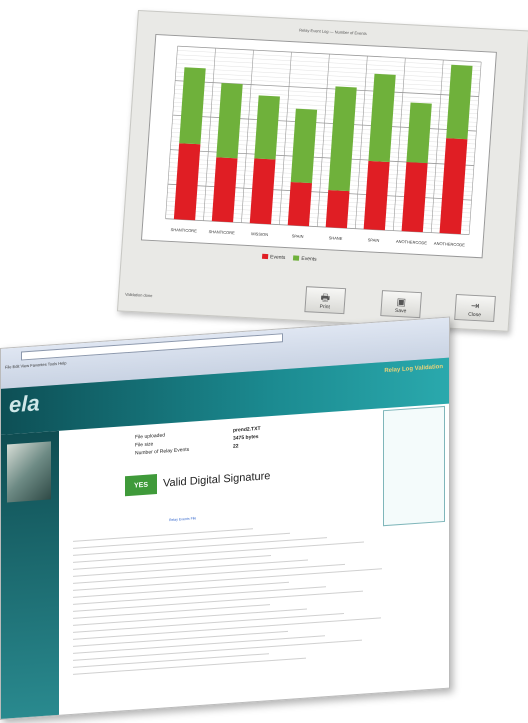  What do you see at coordinates (305, 259) in the screenshot?
I see `legend-item-green: Events` at bounding box center [305, 259].